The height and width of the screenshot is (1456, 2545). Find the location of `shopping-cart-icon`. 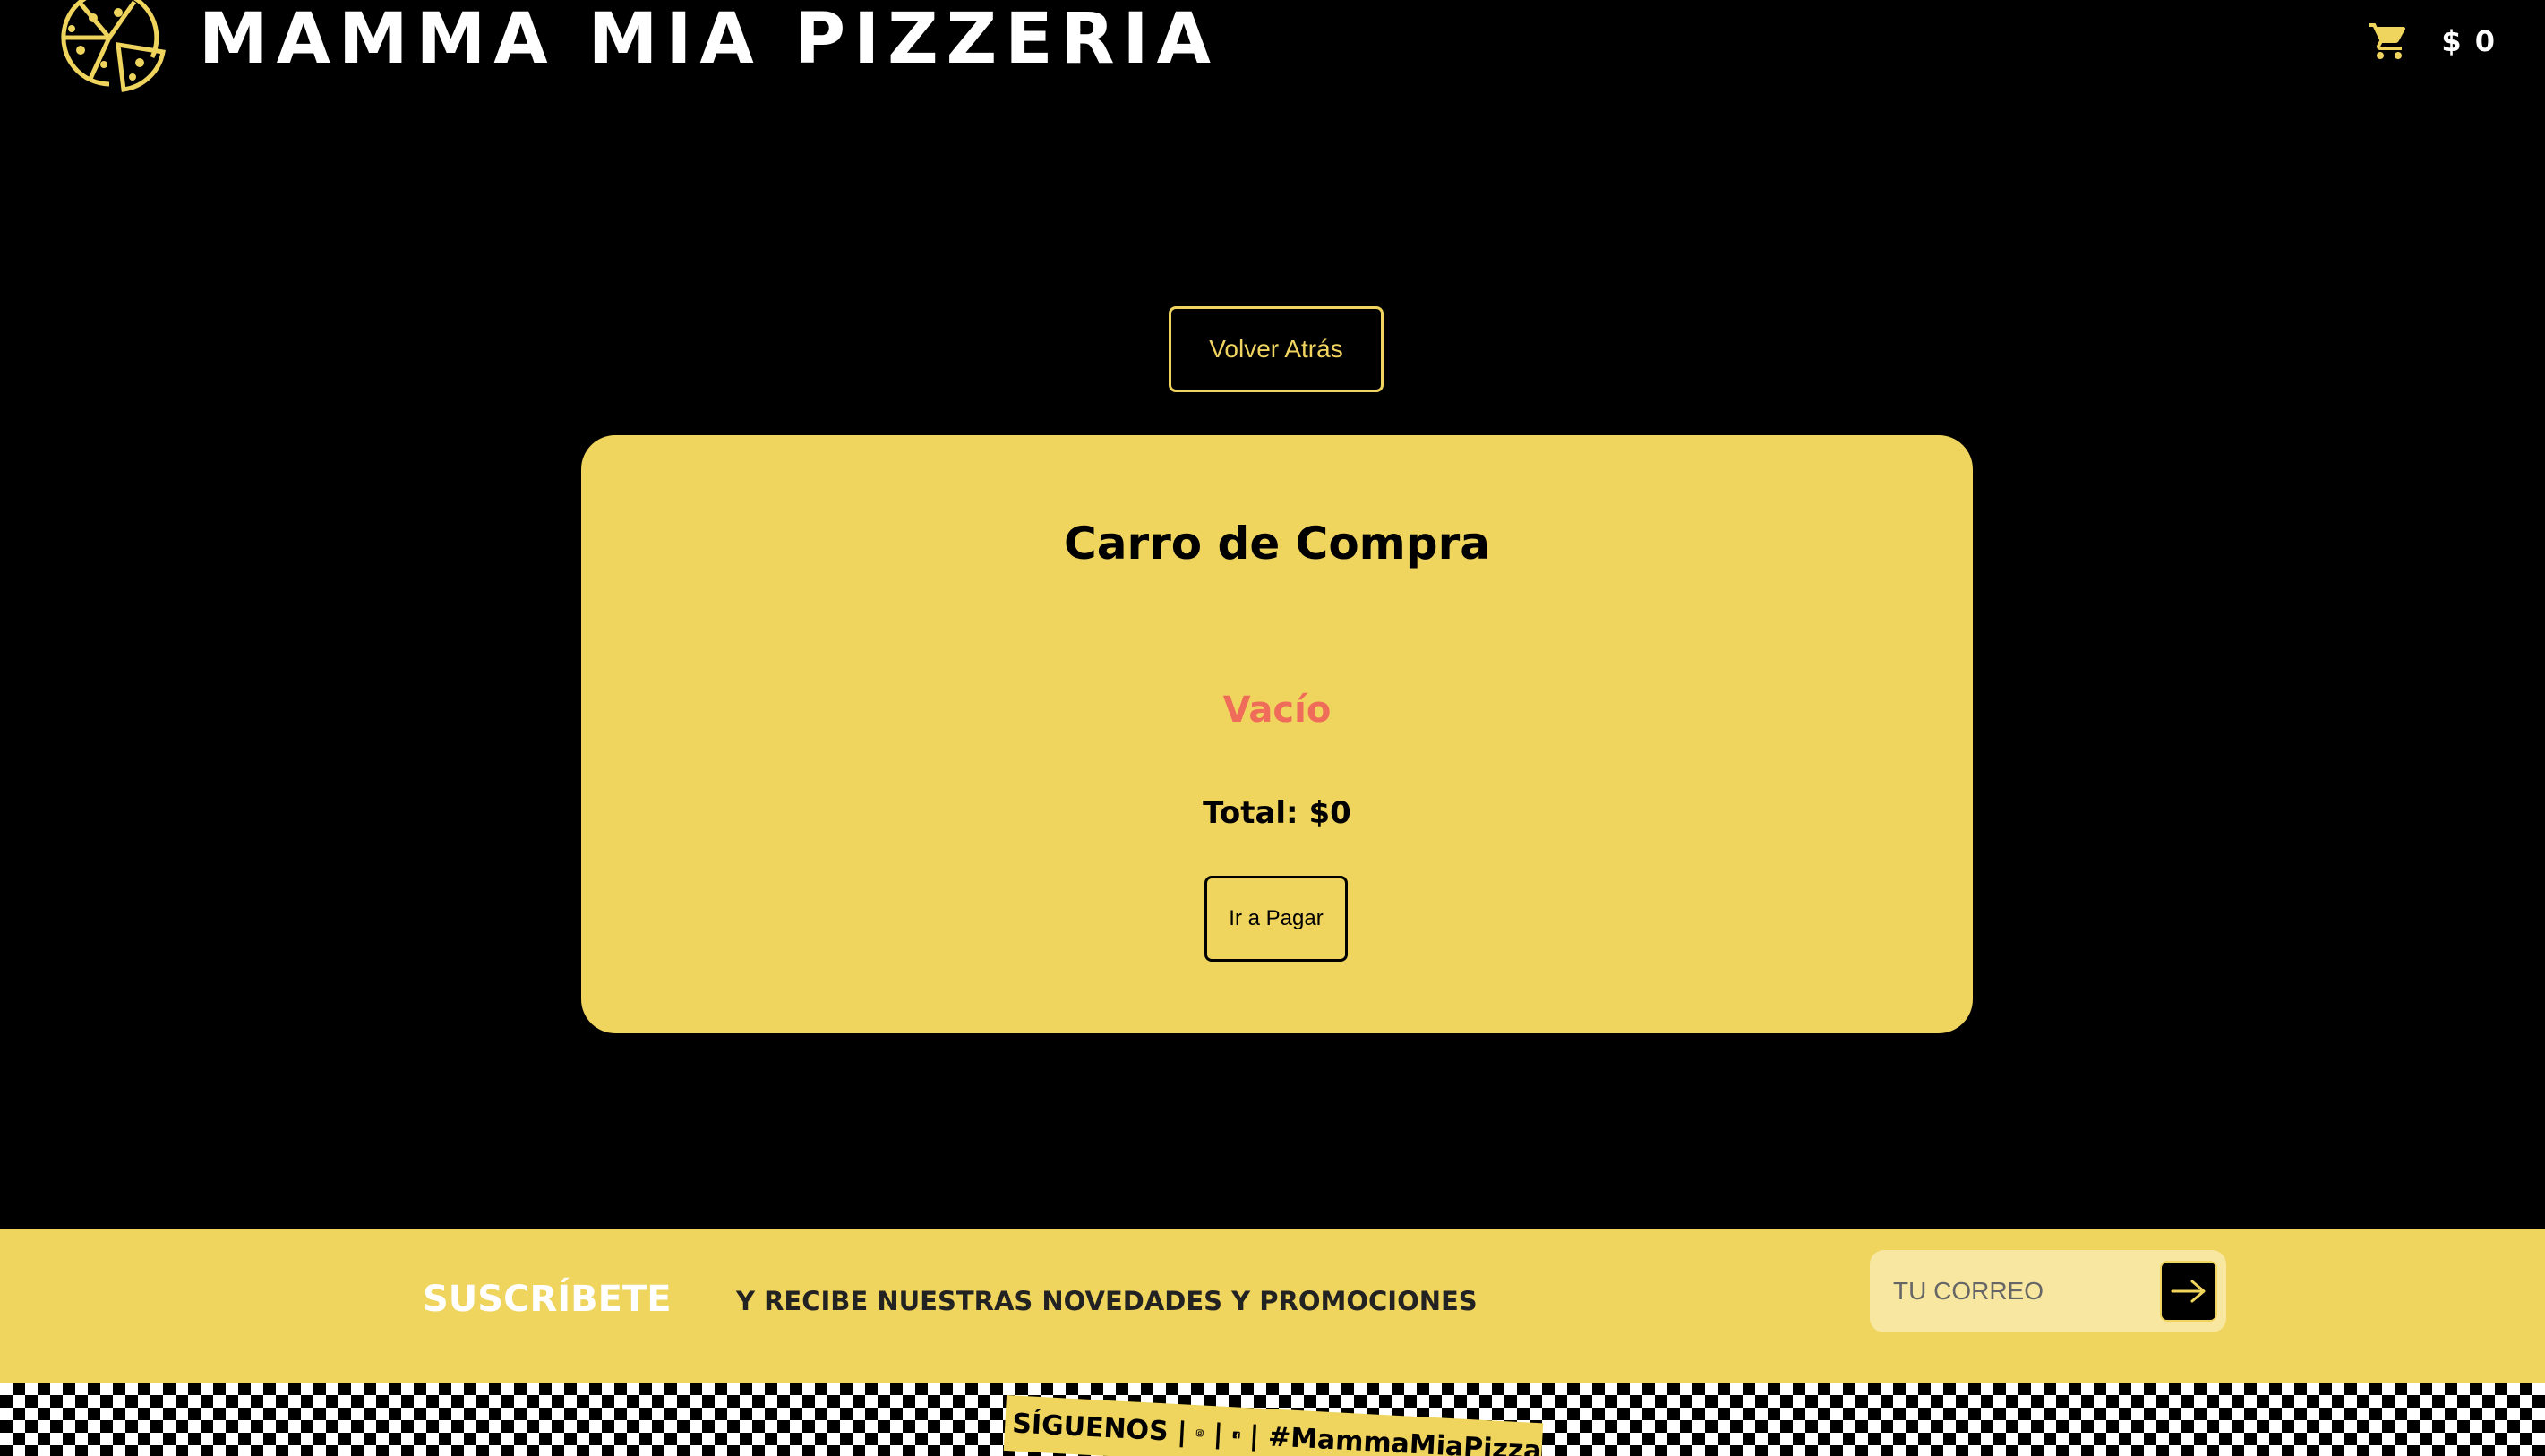

shopping-cart-icon is located at coordinates (2389, 41).